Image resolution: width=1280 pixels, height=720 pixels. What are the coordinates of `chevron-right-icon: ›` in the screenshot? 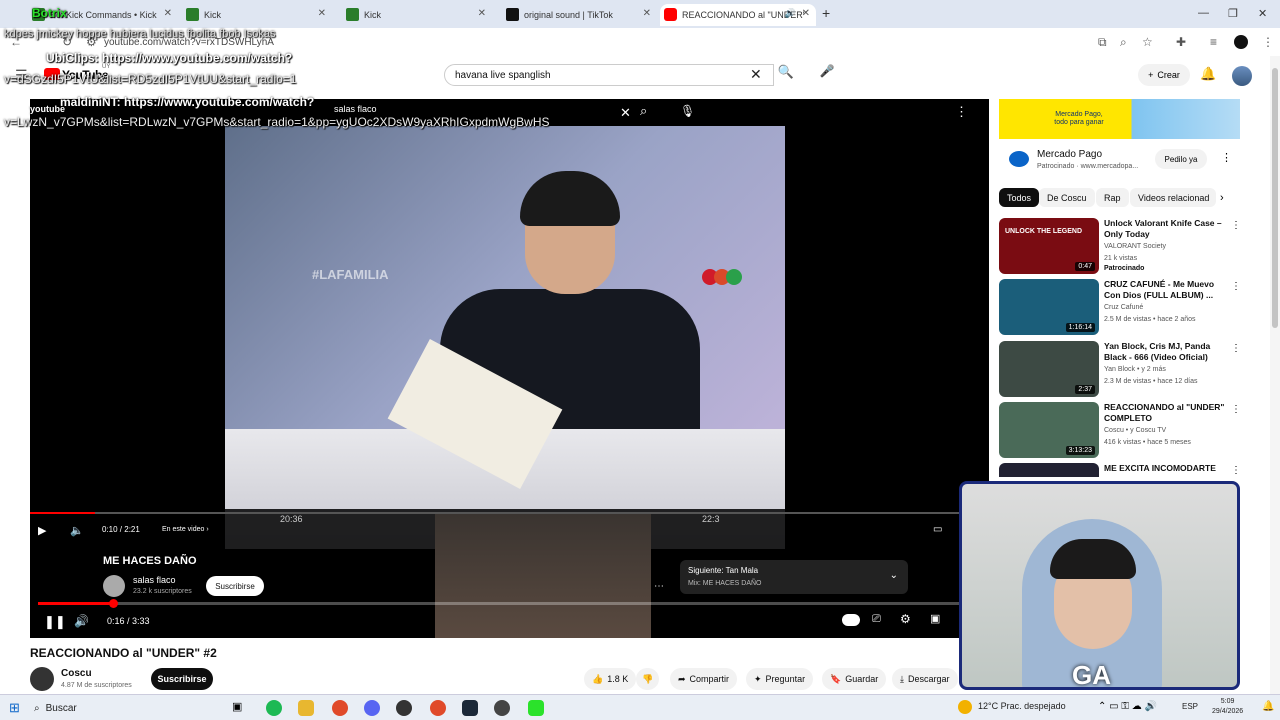 It's located at (1222, 198).